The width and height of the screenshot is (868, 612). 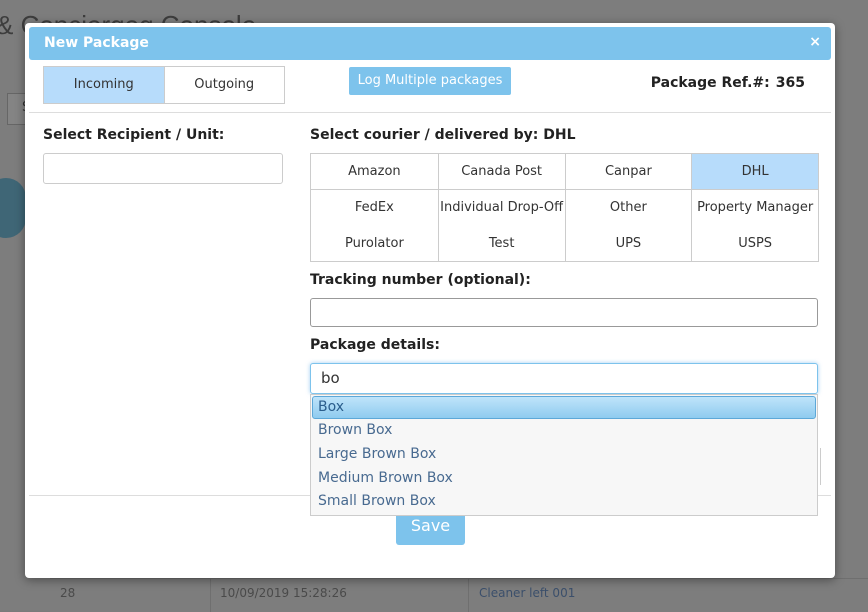 What do you see at coordinates (223, 85) in the screenshot?
I see `outgoing-tab: Outgoing` at bounding box center [223, 85].